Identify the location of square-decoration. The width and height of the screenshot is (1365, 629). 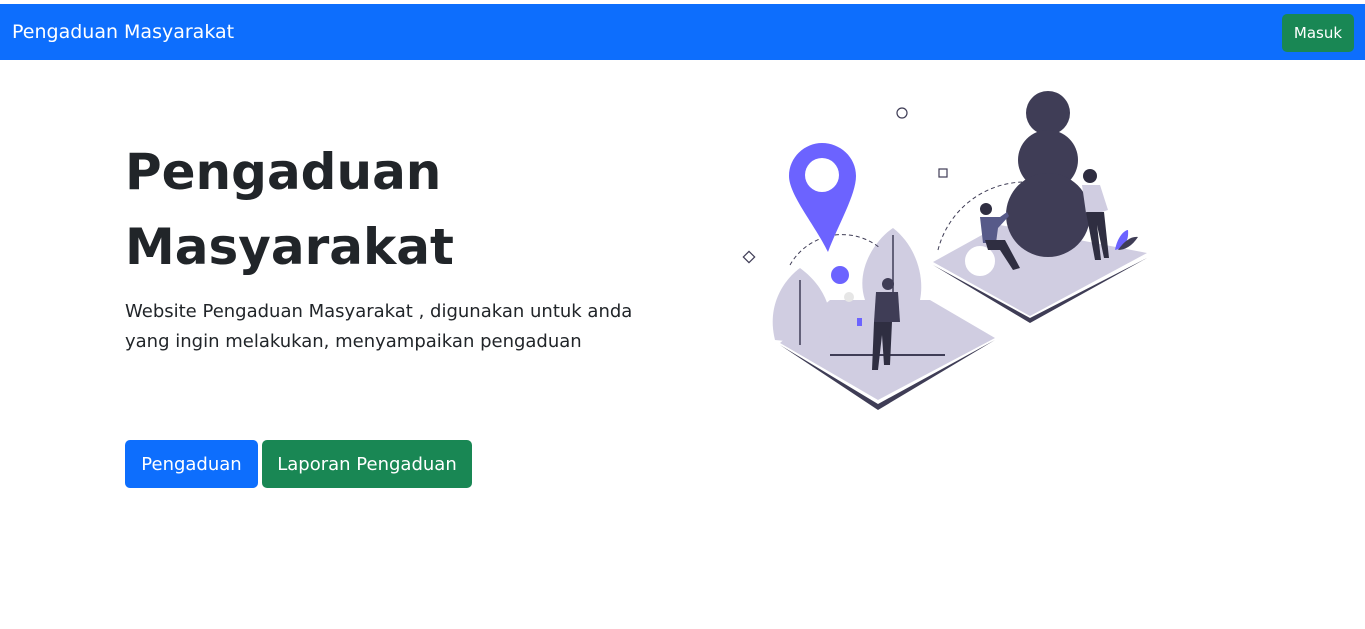
(943, 173).